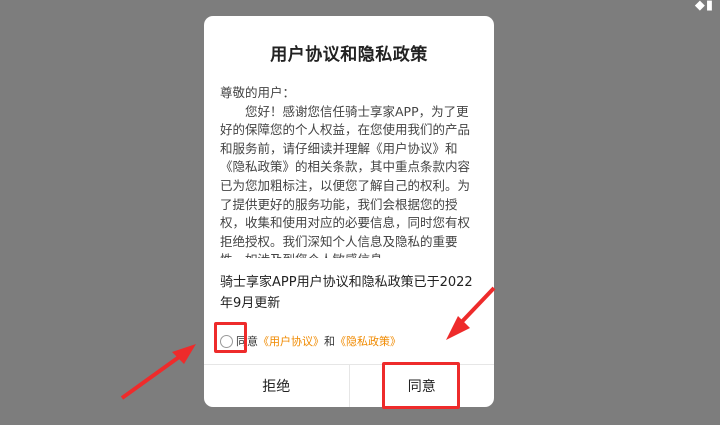 This screenshot has height=425, width=720. I want to click on annotation-arrows, so click(308, 343).